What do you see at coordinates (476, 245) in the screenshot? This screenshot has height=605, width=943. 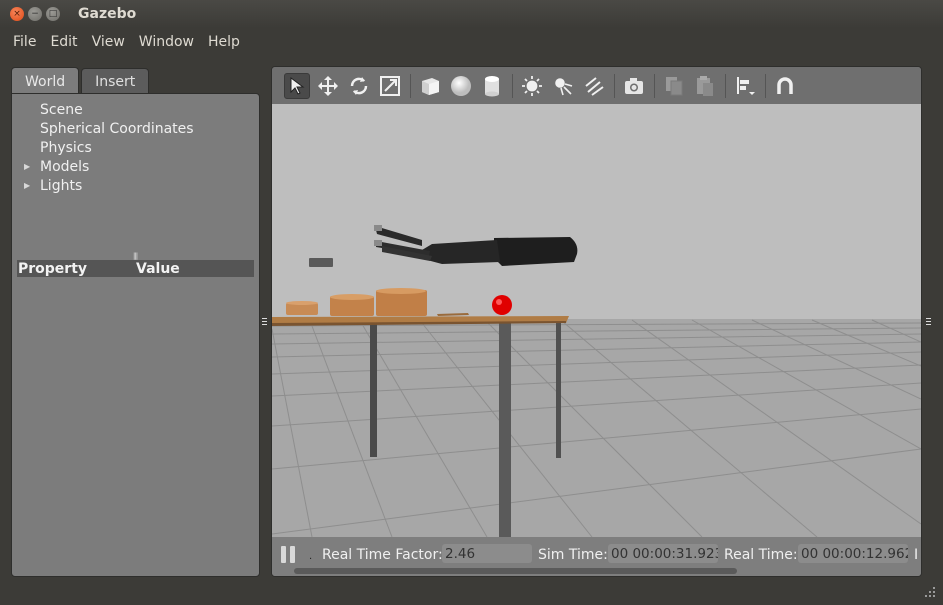 I see `robot-hand` at bounding box center [476, 245].